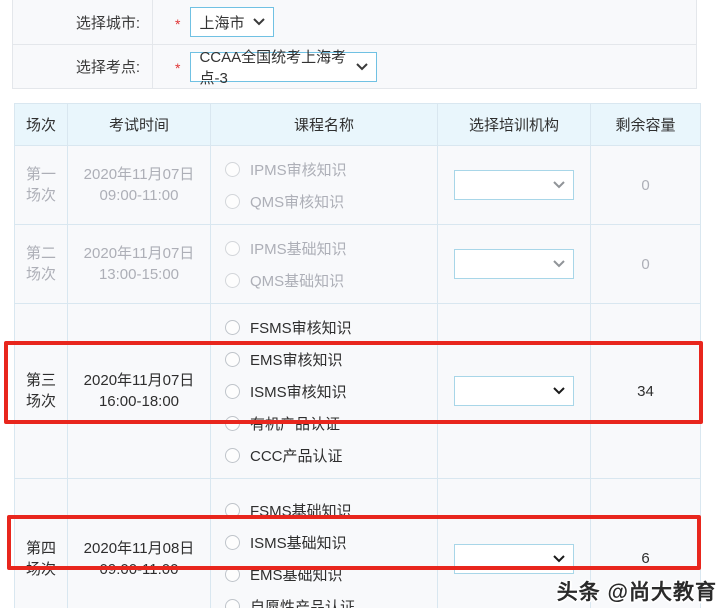  Describe the element at coordinates (298, 249) in the screenshot. I see `course-label: IPMS基础知识` at that location.